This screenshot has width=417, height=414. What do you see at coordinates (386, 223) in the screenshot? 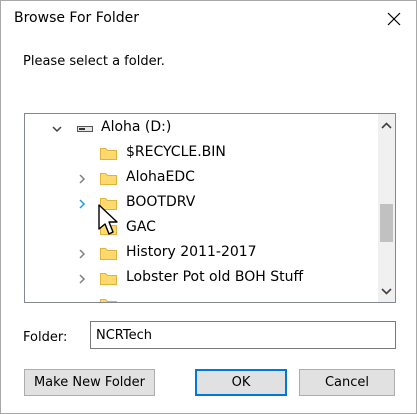
I see `scroll-thumb` at bounding box center [386, 223].